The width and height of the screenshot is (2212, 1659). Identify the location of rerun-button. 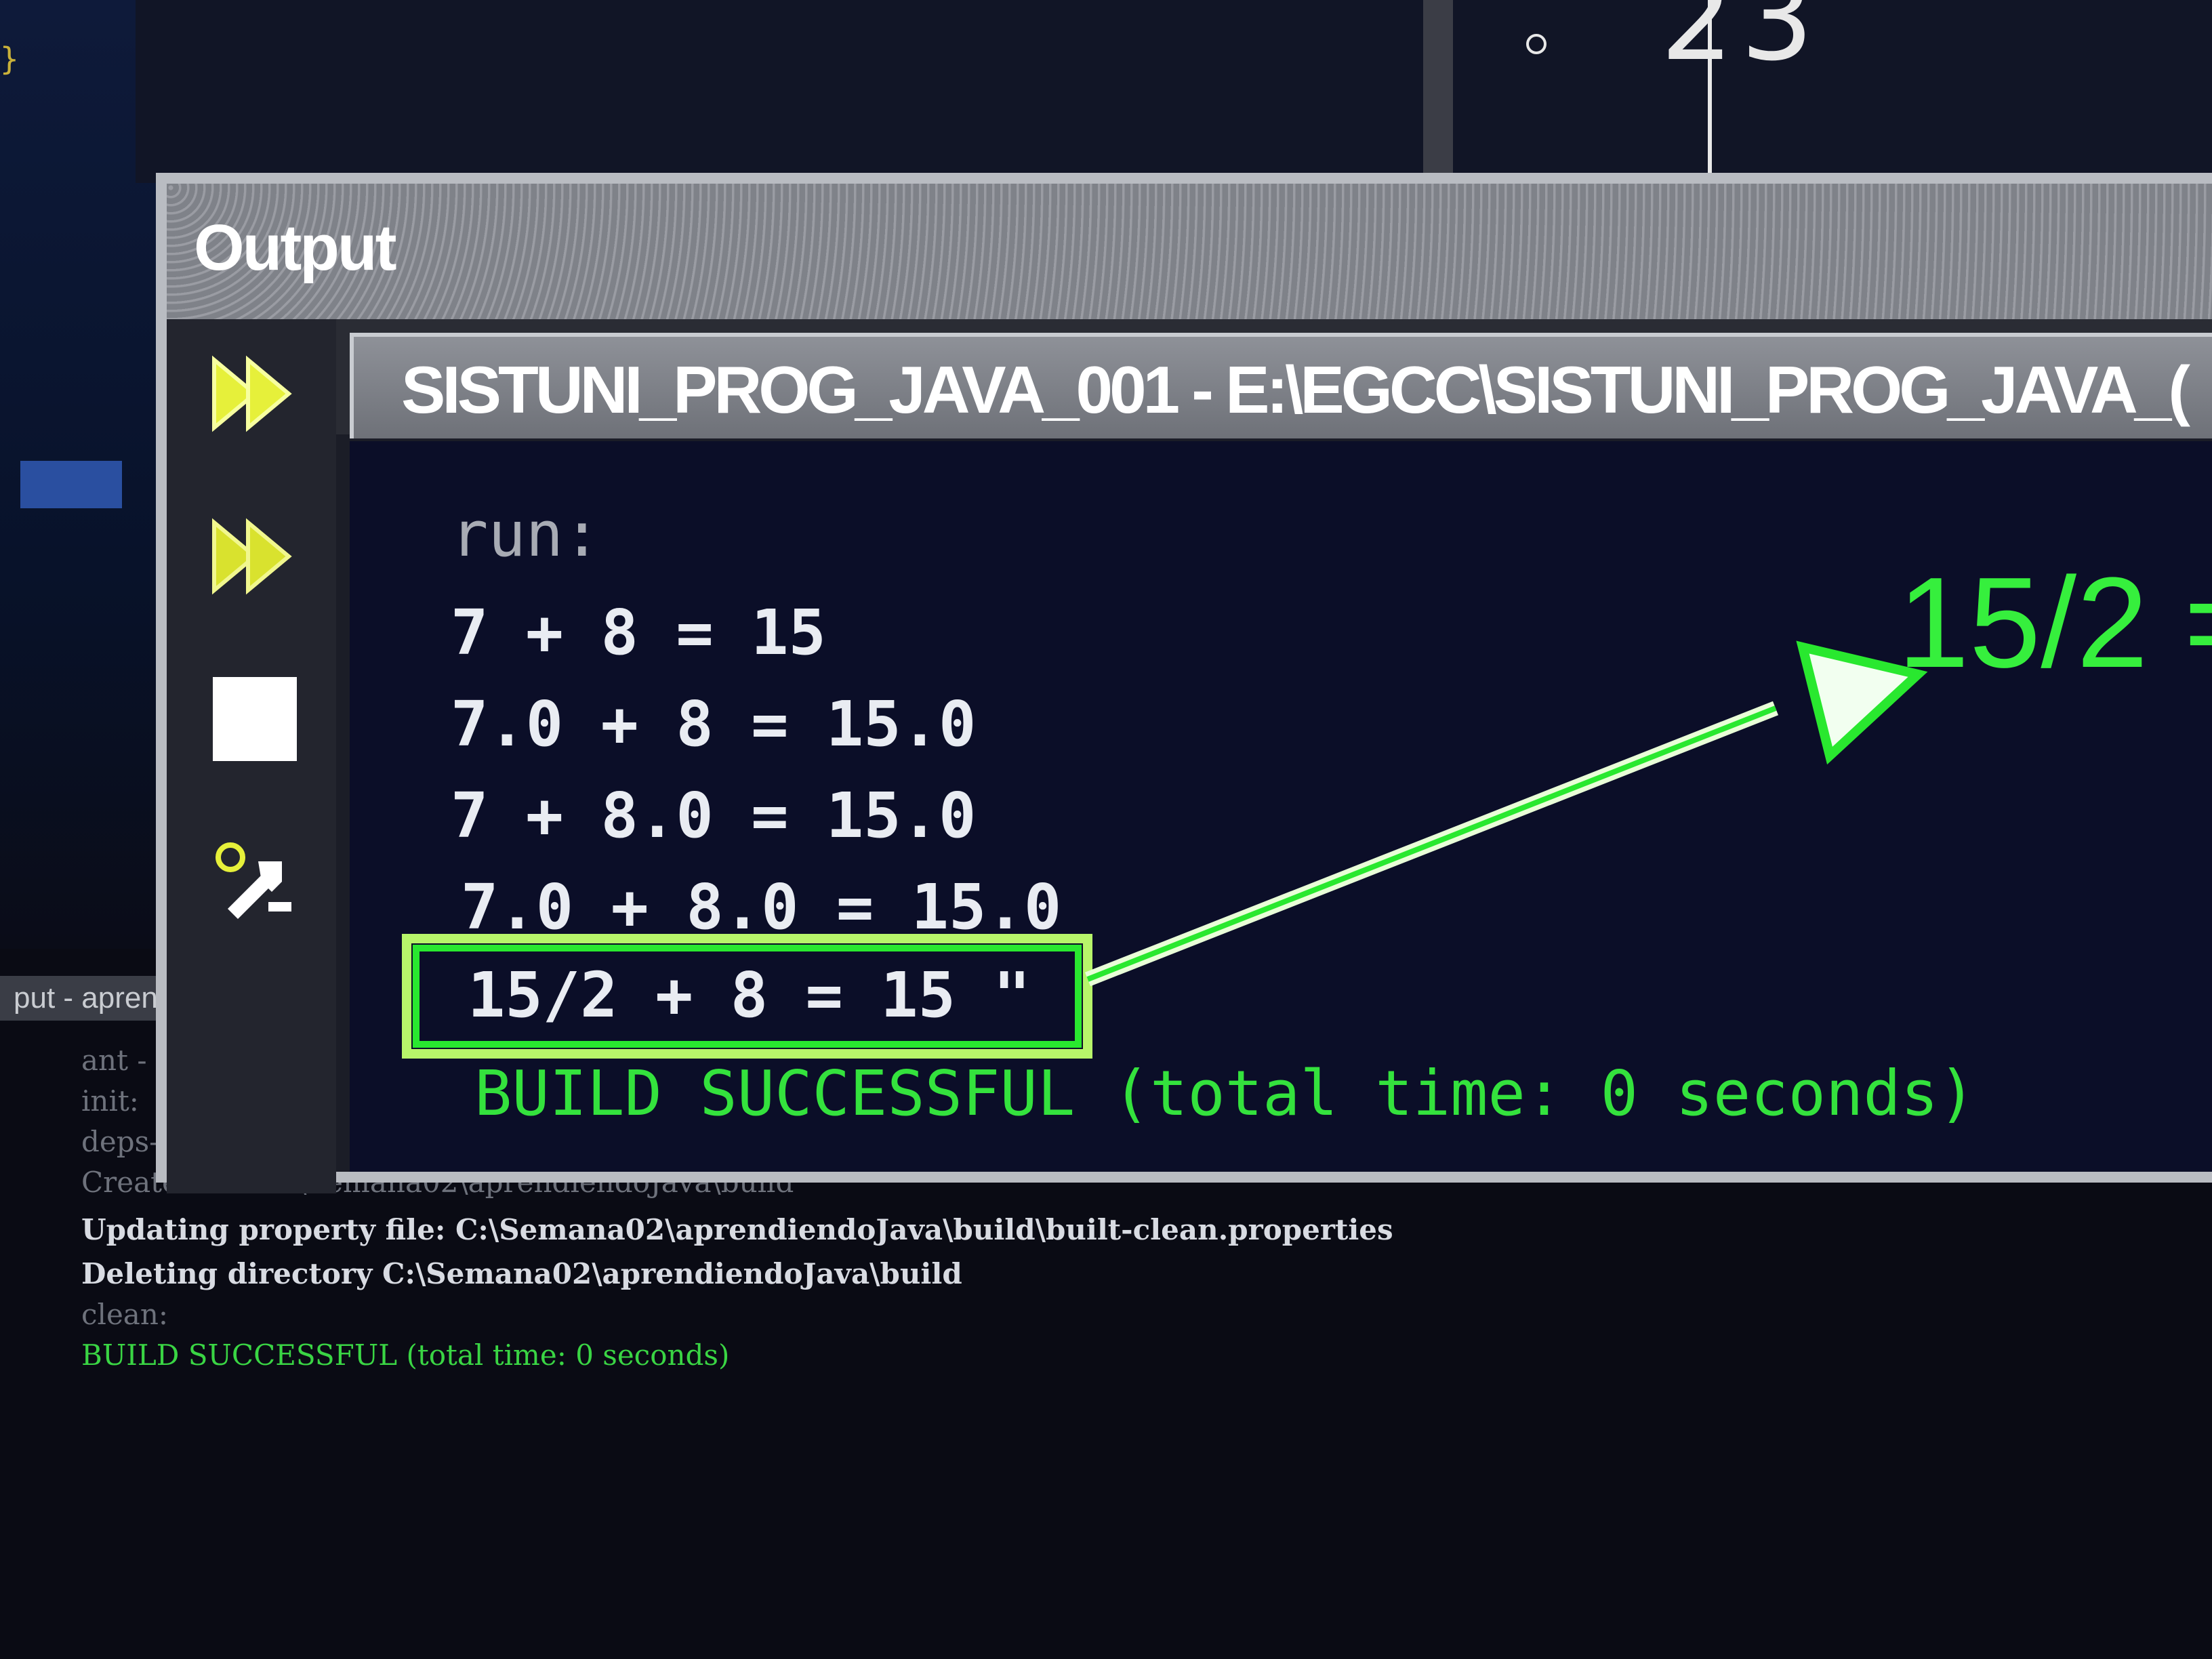
(254, 393).